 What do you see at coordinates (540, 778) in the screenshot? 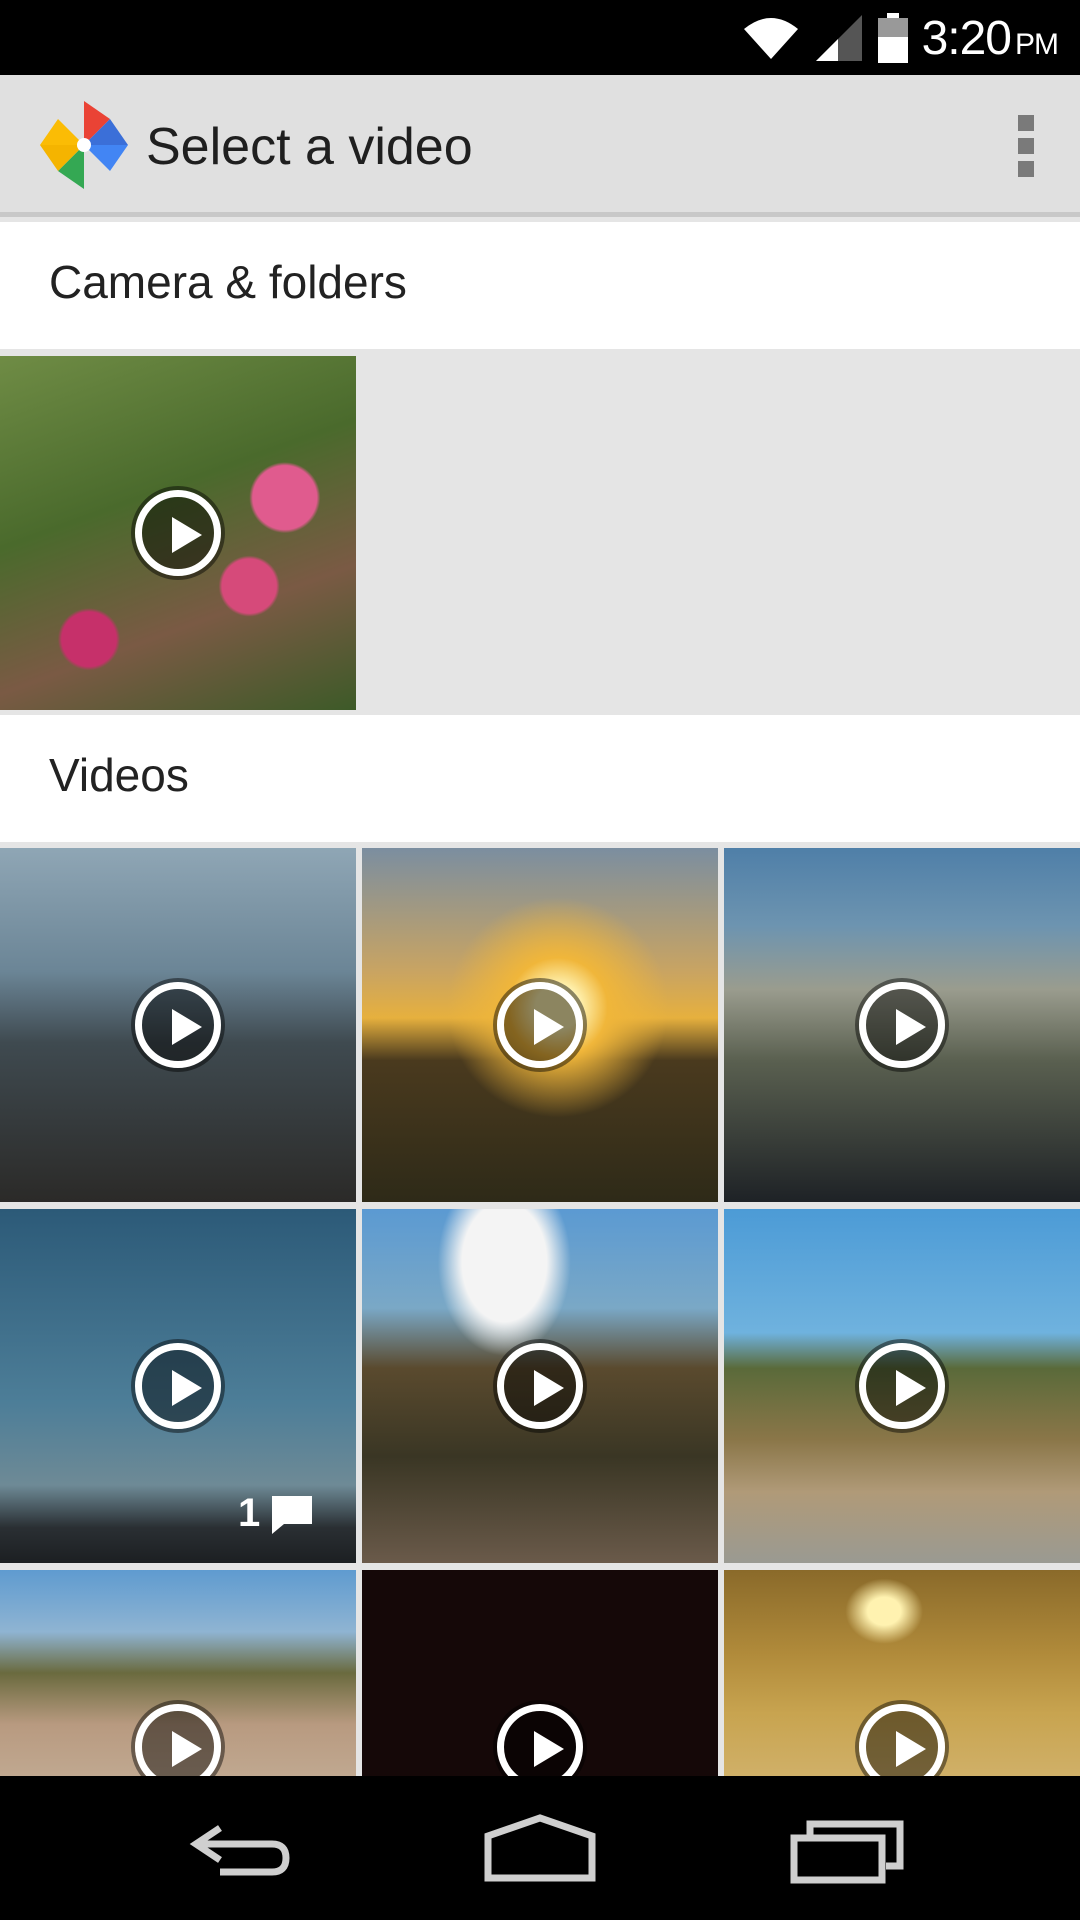
I see `section-header-videos: Videos` at bounding box center [540, 778].